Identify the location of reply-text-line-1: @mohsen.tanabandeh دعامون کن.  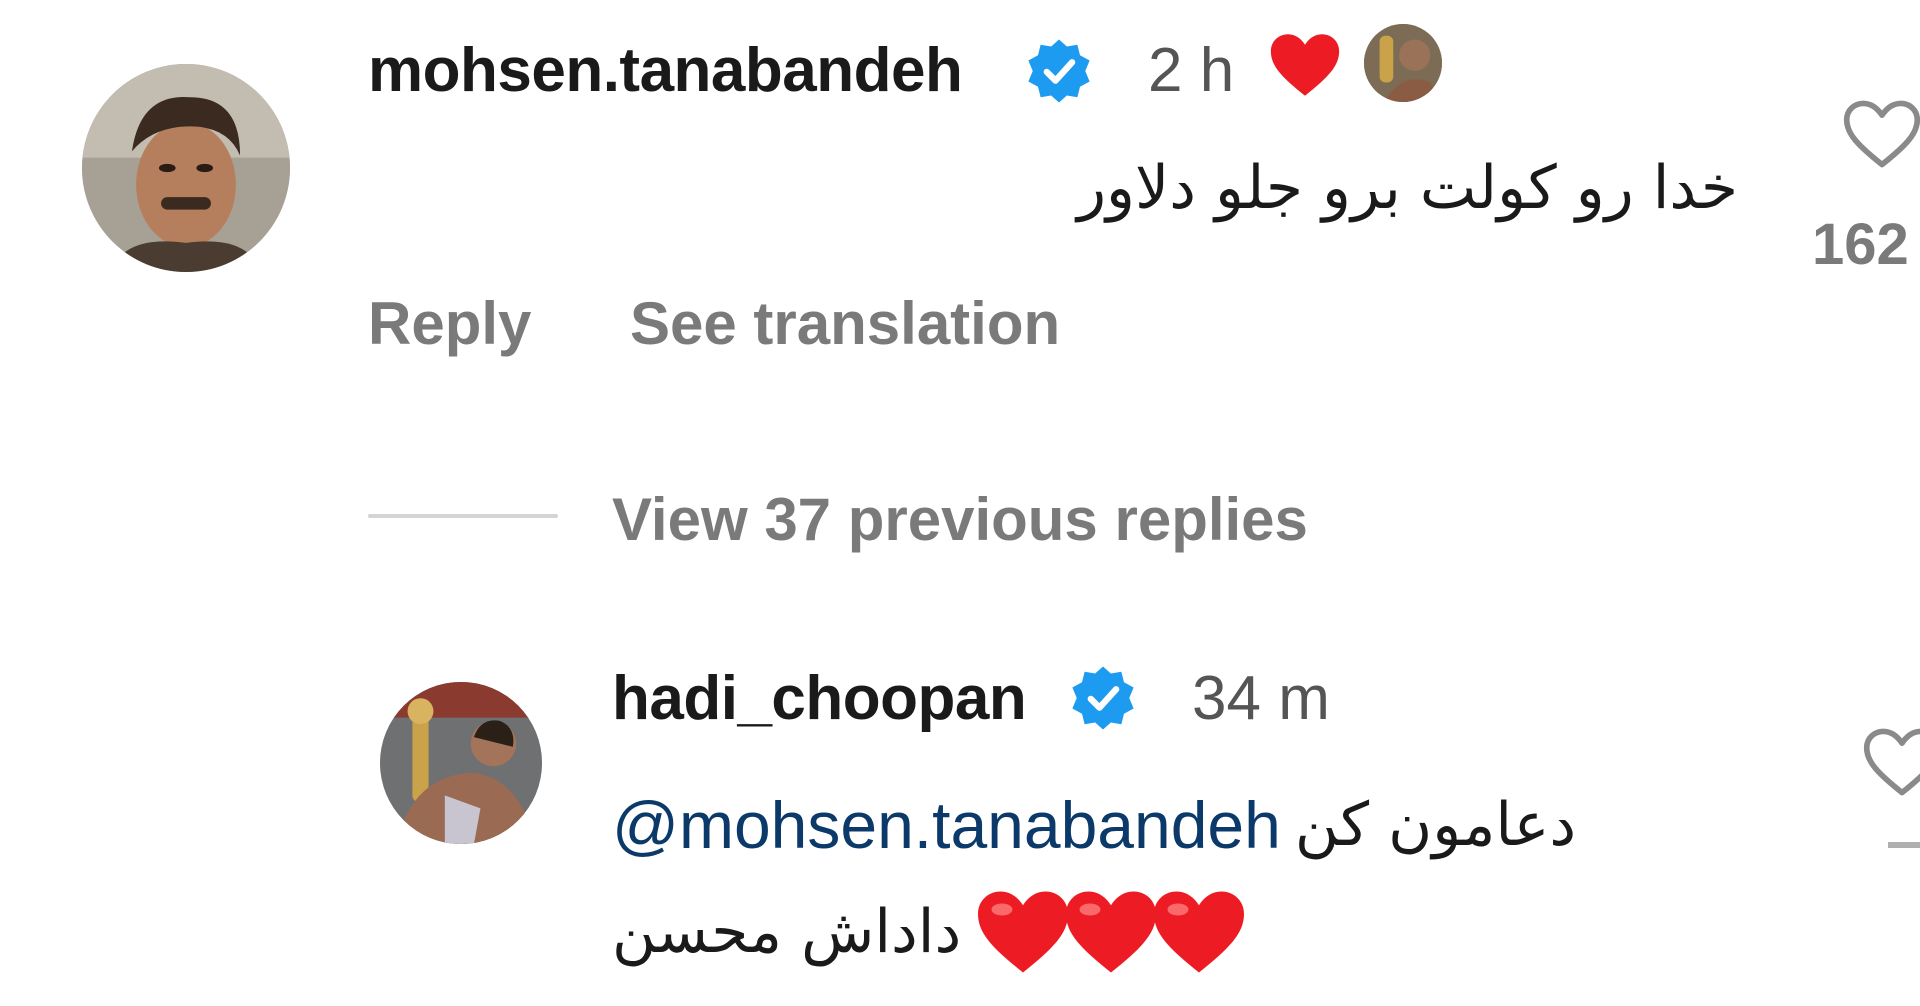
(1094, 825).